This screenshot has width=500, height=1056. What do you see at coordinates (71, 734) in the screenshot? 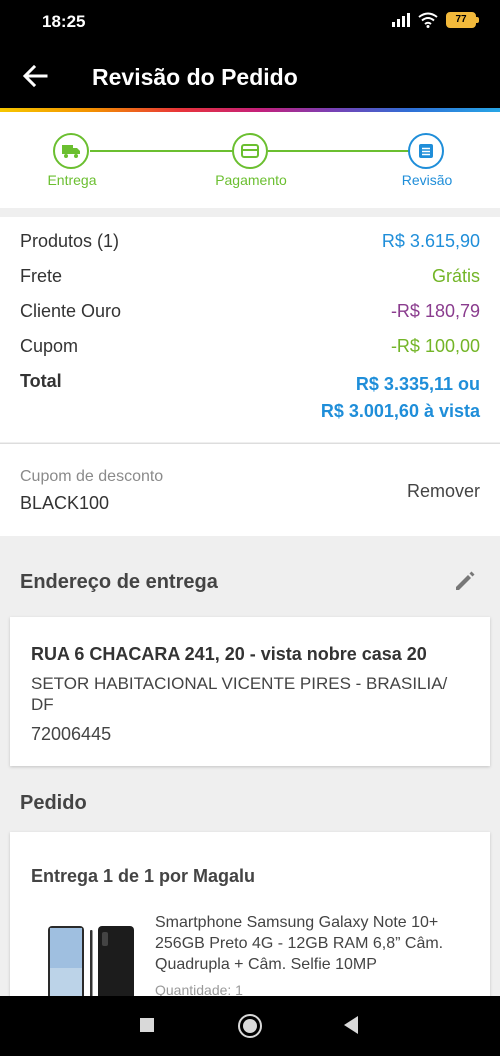
I see `address-zip: 72006445` at bounding box center [71, 734].